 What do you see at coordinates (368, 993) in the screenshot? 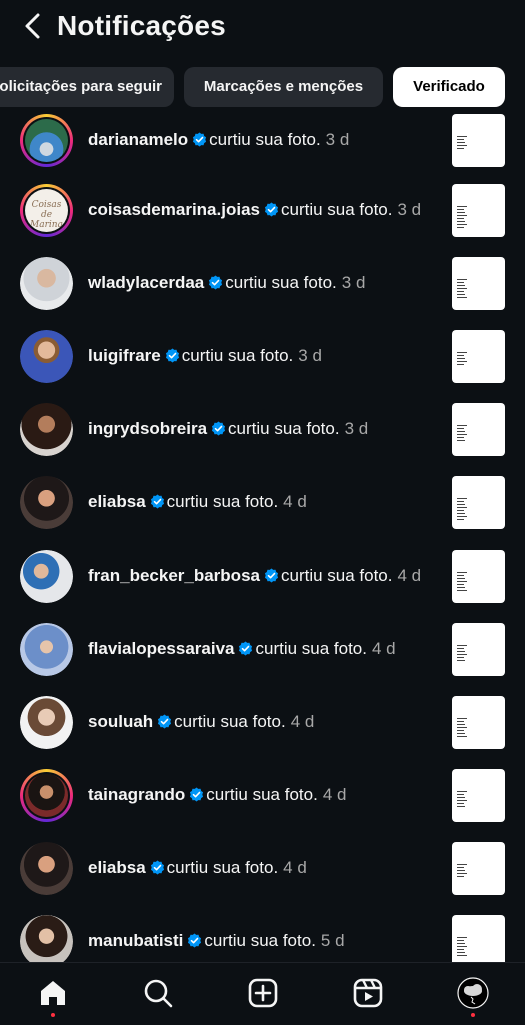
I see `reels-icon` at bounding box center [368, 993].